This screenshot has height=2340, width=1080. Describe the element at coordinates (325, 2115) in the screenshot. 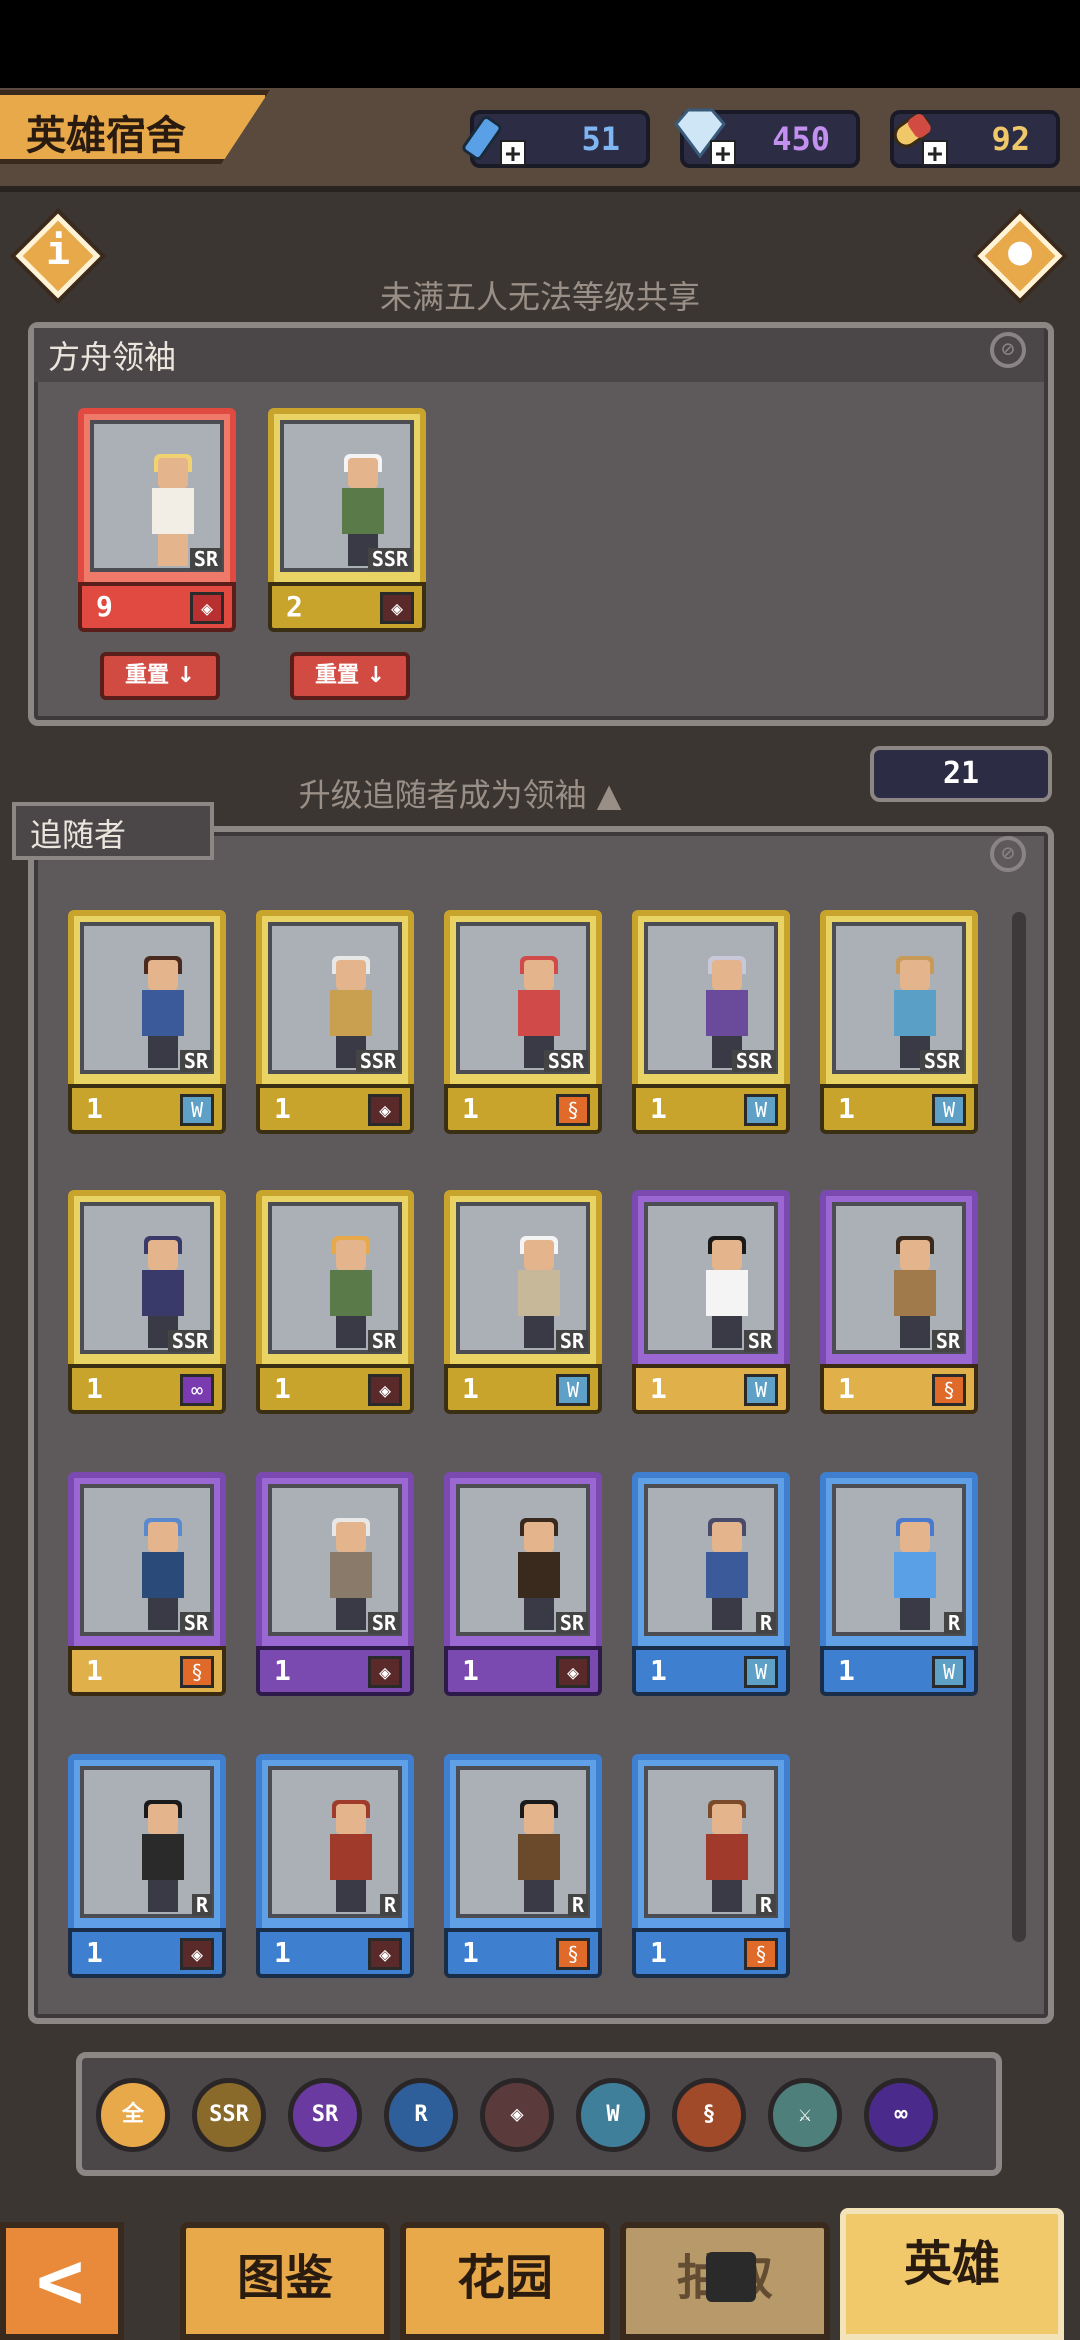

I see `filter-sr-button: SR` at that location.